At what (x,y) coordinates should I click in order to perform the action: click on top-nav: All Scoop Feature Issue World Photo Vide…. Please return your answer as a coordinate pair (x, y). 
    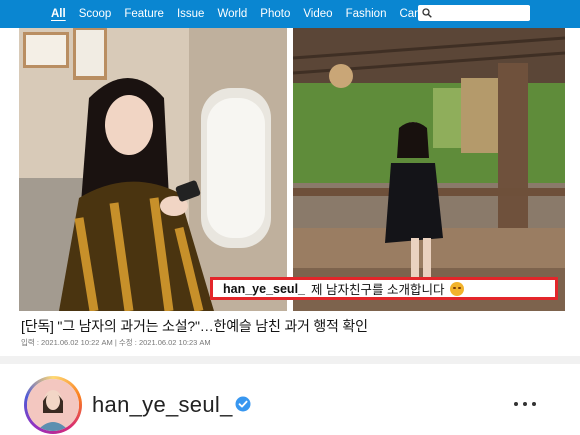
    Looking at the image, I should click on (290, 14).